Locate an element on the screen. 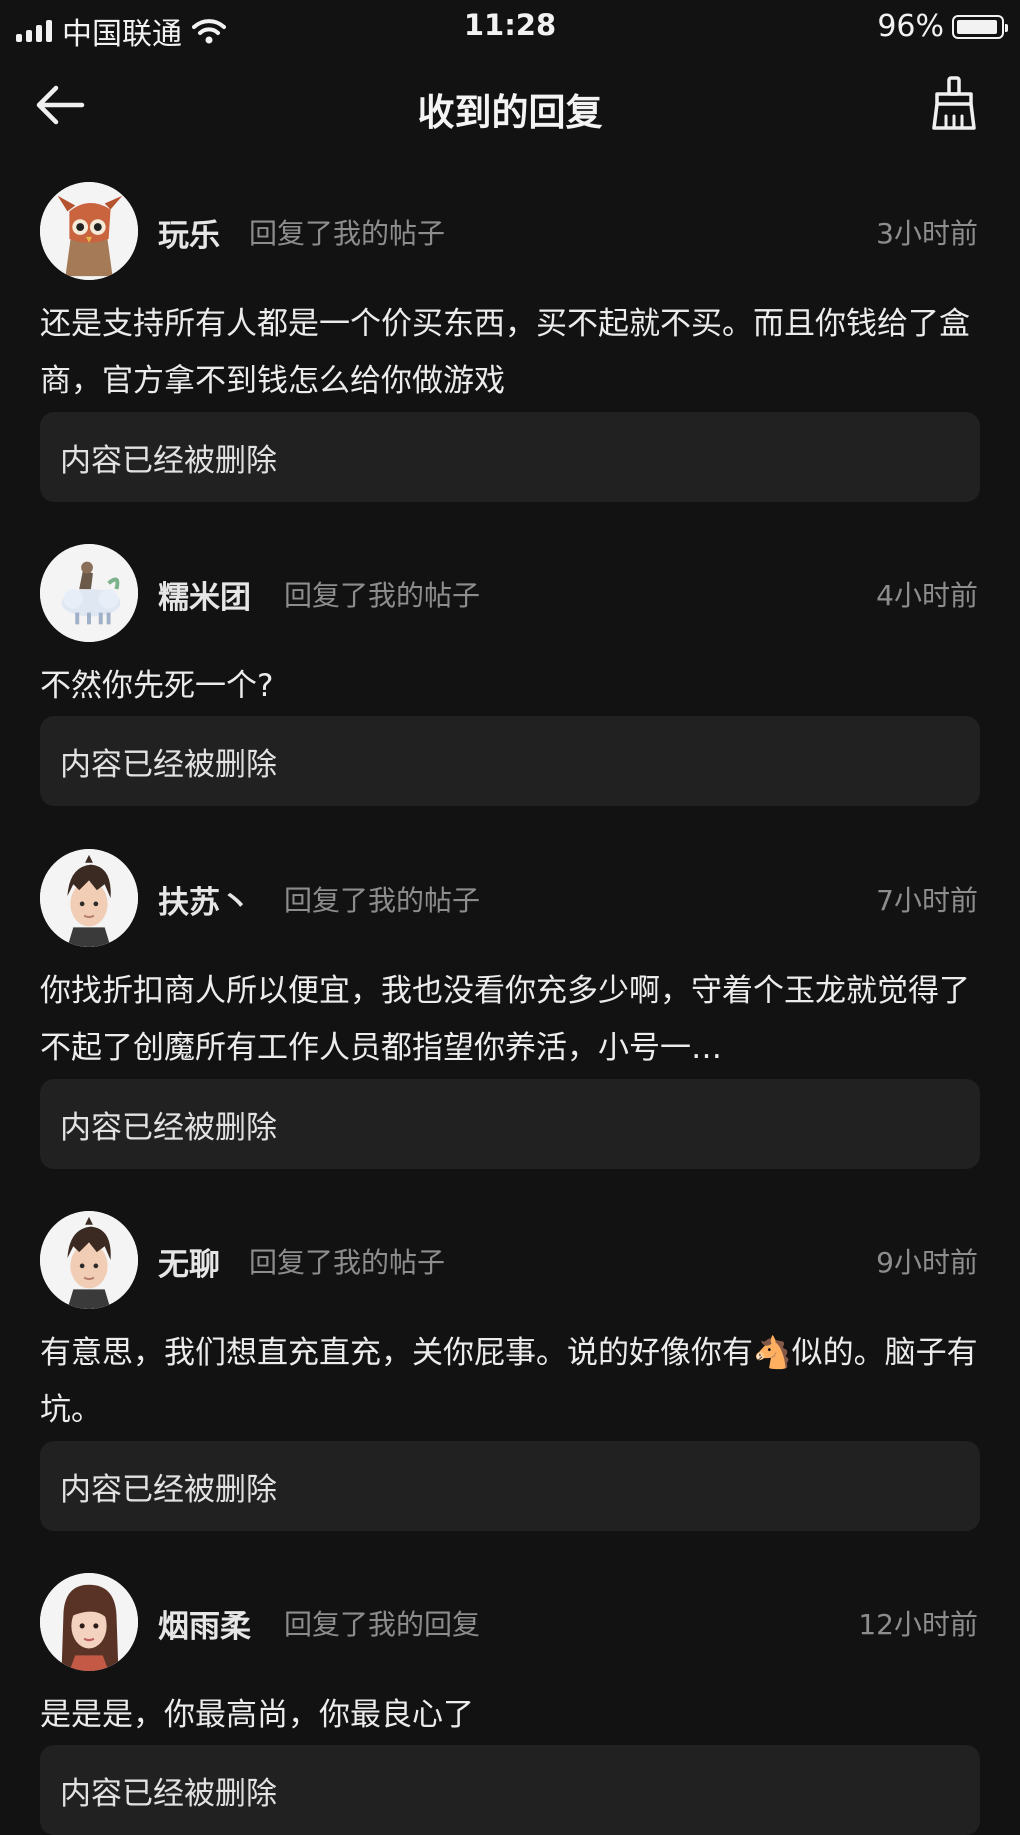  clear-button is located at coordinates (954, 104).